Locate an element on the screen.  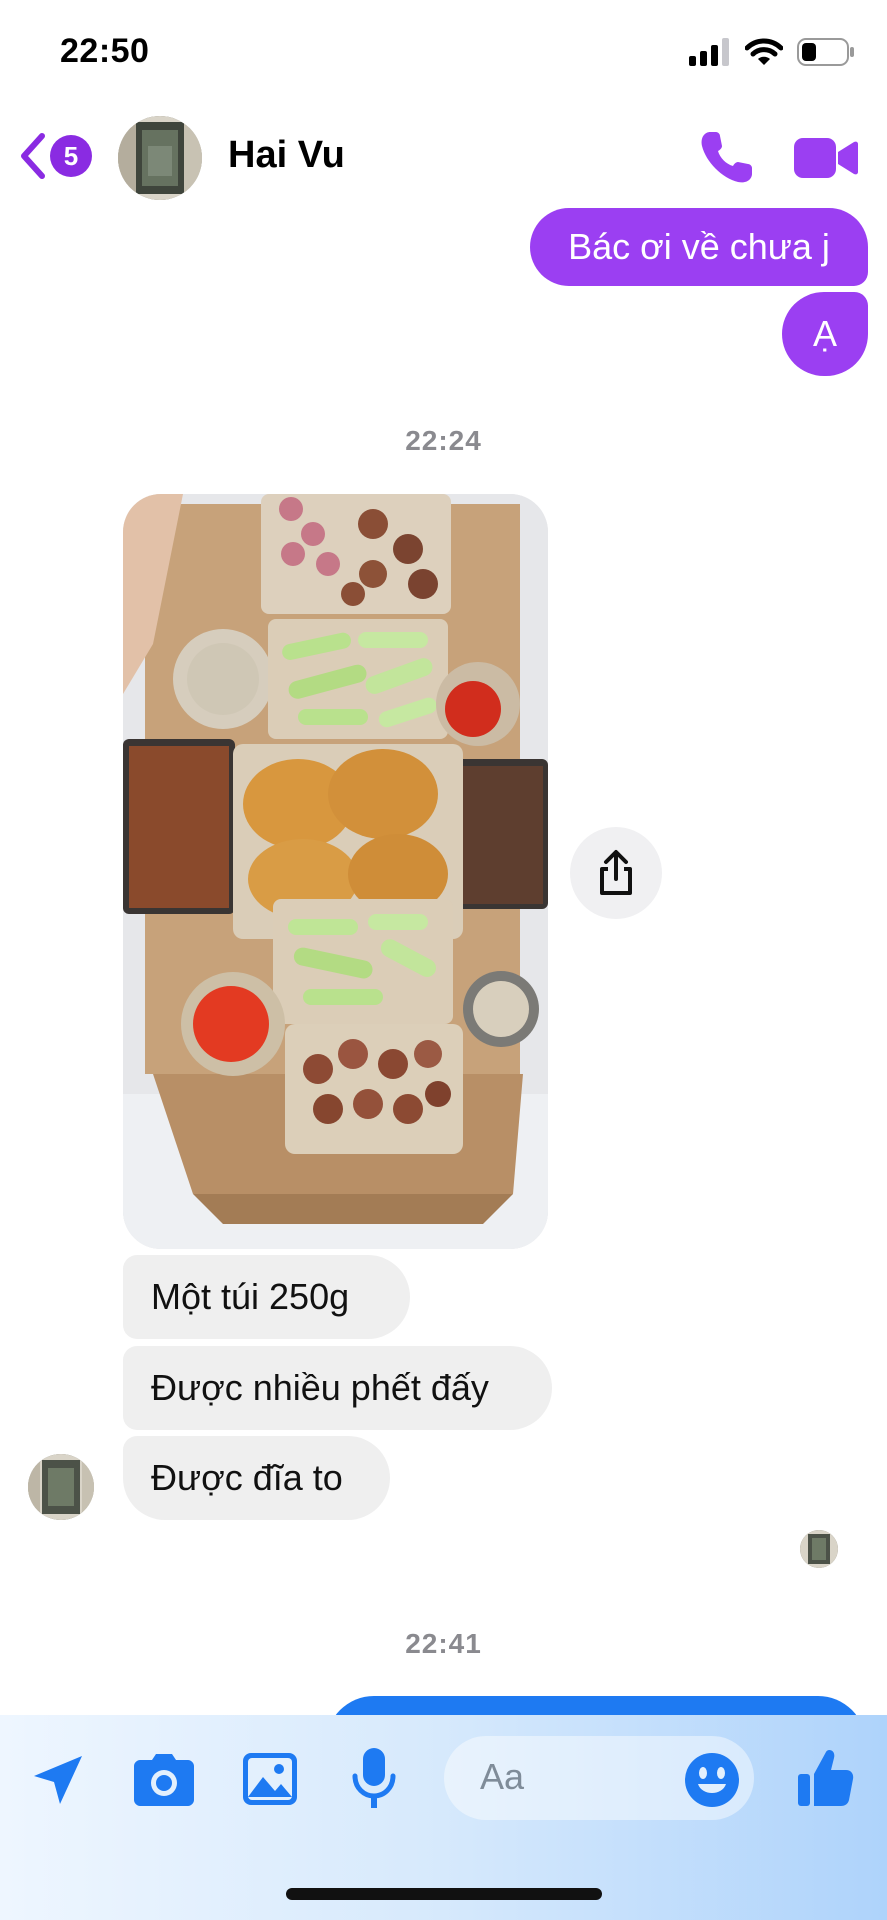
incoming-message: Một túi 250g is located at coordinates (266, 1297).